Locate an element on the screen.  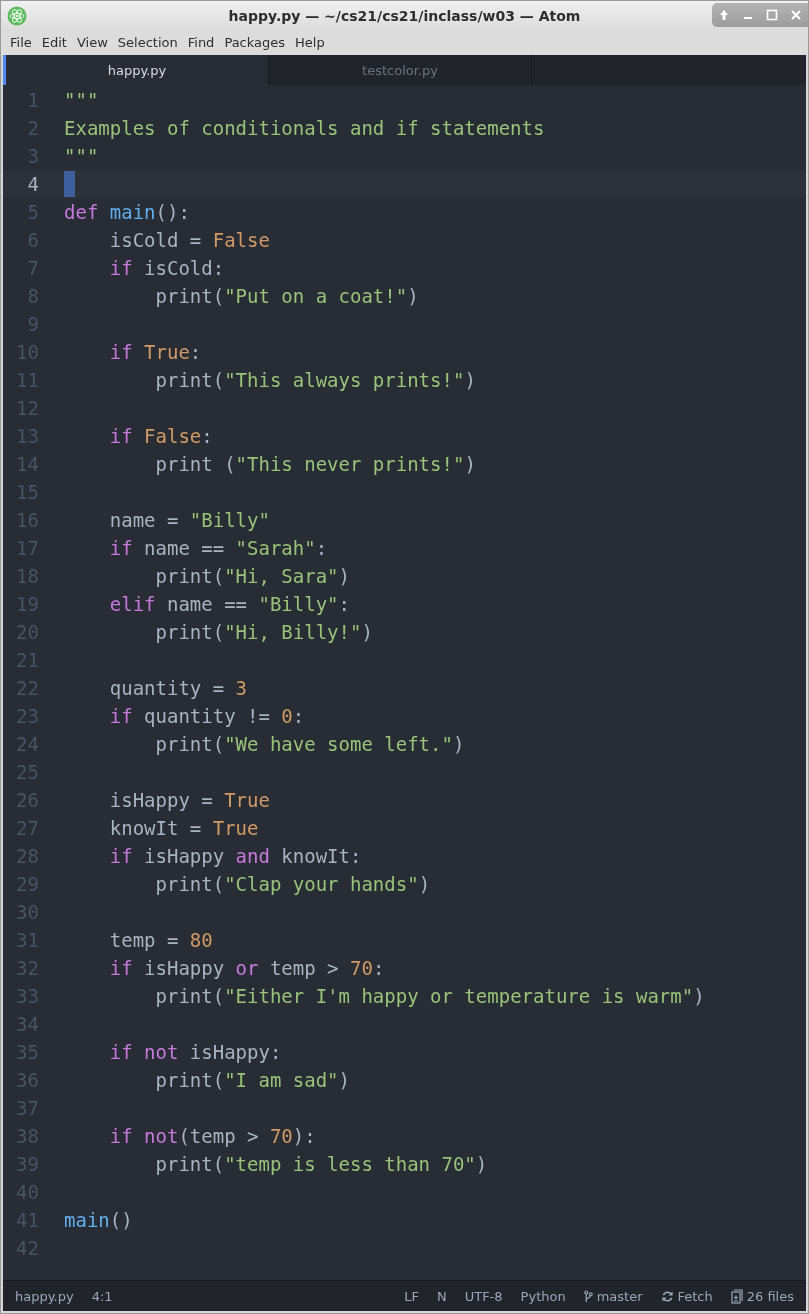
code-line: elif name == "Billy": is located at coordinates (229, 604).